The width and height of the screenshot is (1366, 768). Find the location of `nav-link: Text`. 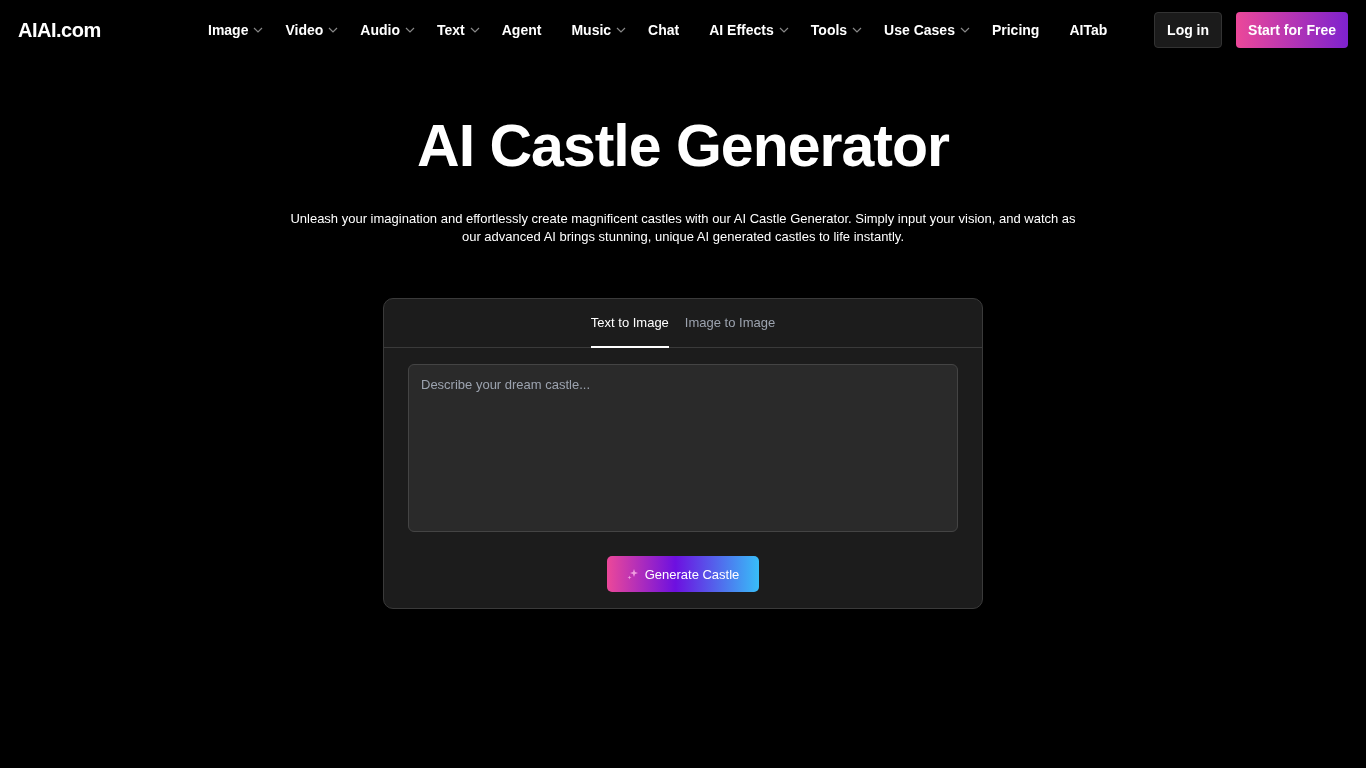

nav-link: Text is located at coordinates (451, 30).